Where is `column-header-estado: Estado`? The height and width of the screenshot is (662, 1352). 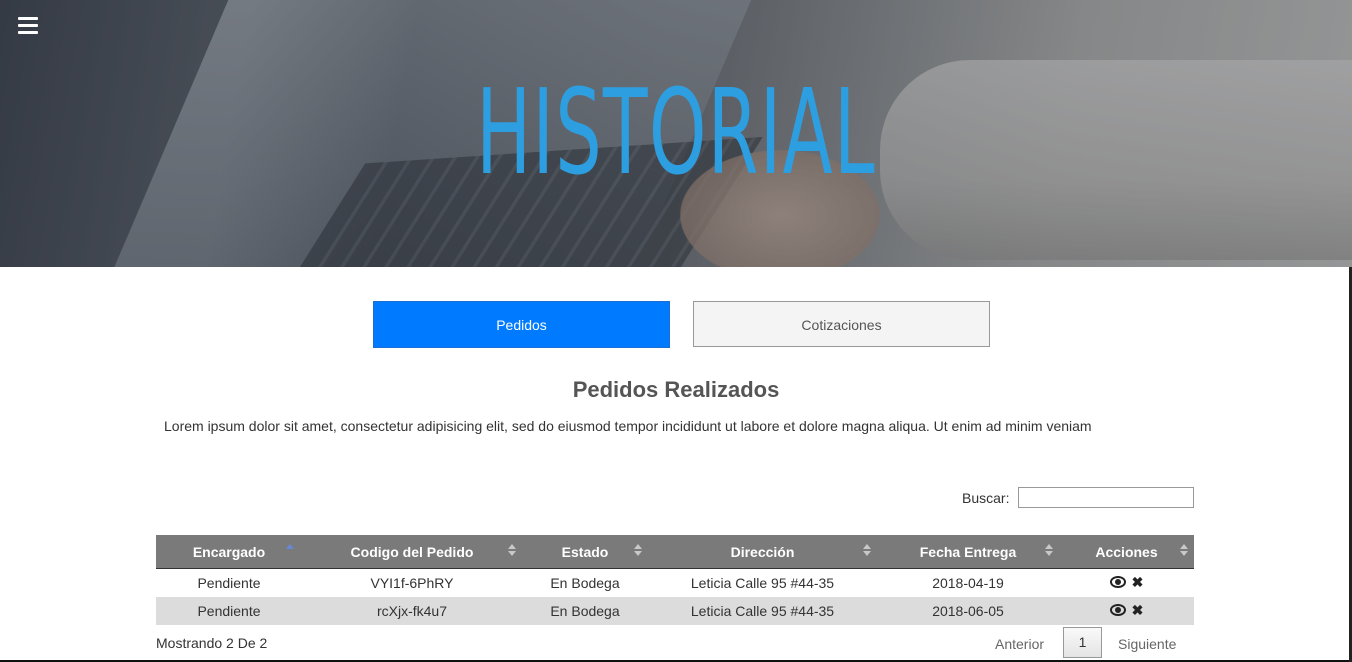
column-header-estado: Estado is located at coordinates (585, 552).